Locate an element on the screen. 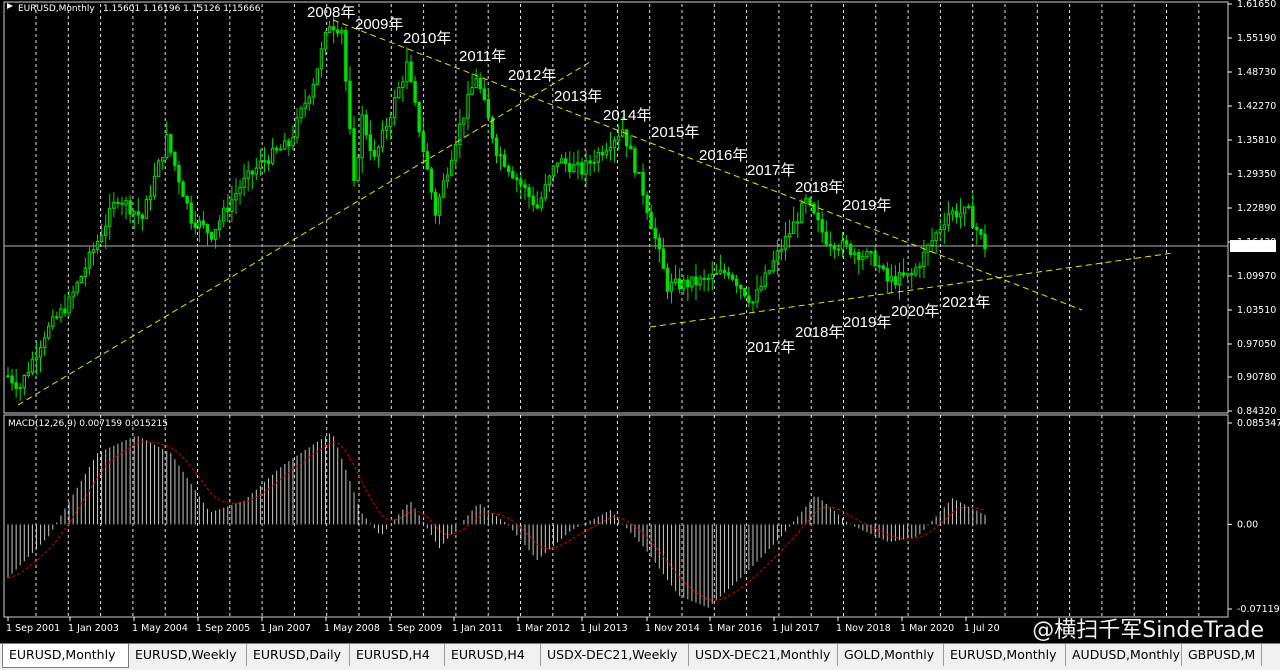  time-label: 1 Sep 2005 is located at coordinates (223, 628).